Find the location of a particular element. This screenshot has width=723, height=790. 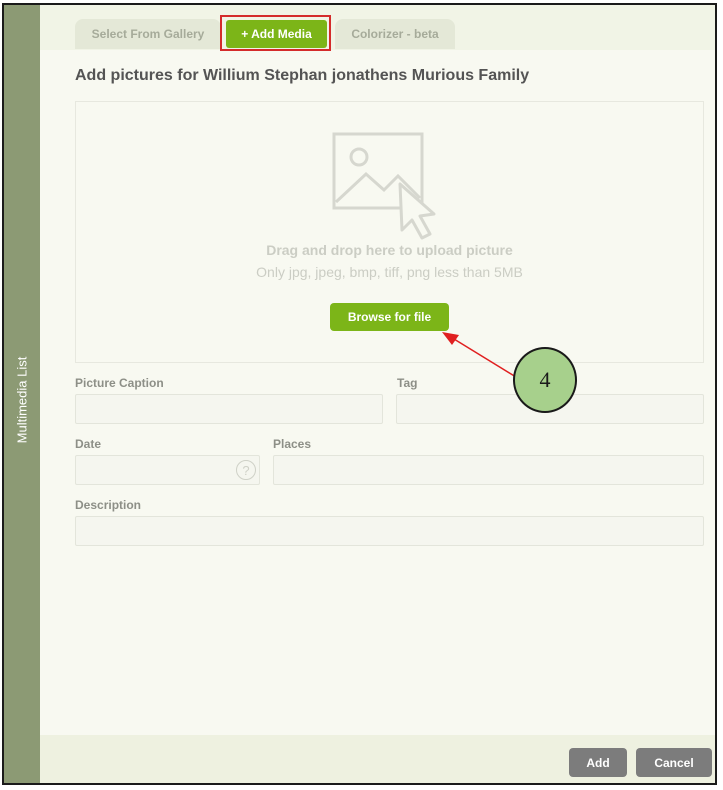

picture-caption-label: Picture Caption is located at coordinates (119, 383).